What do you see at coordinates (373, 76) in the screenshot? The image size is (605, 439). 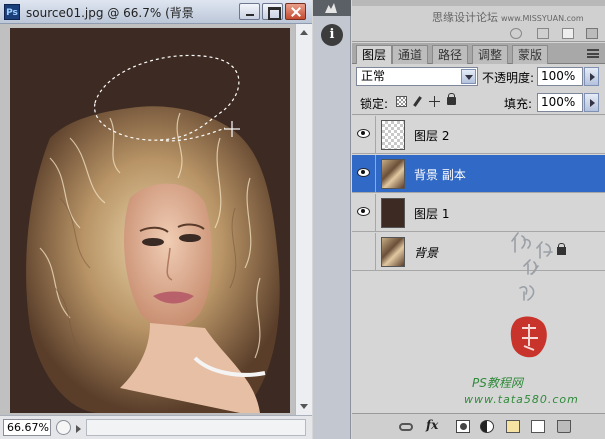 I see `blend-mode-value: 正常` at bounding box center [373, 76].